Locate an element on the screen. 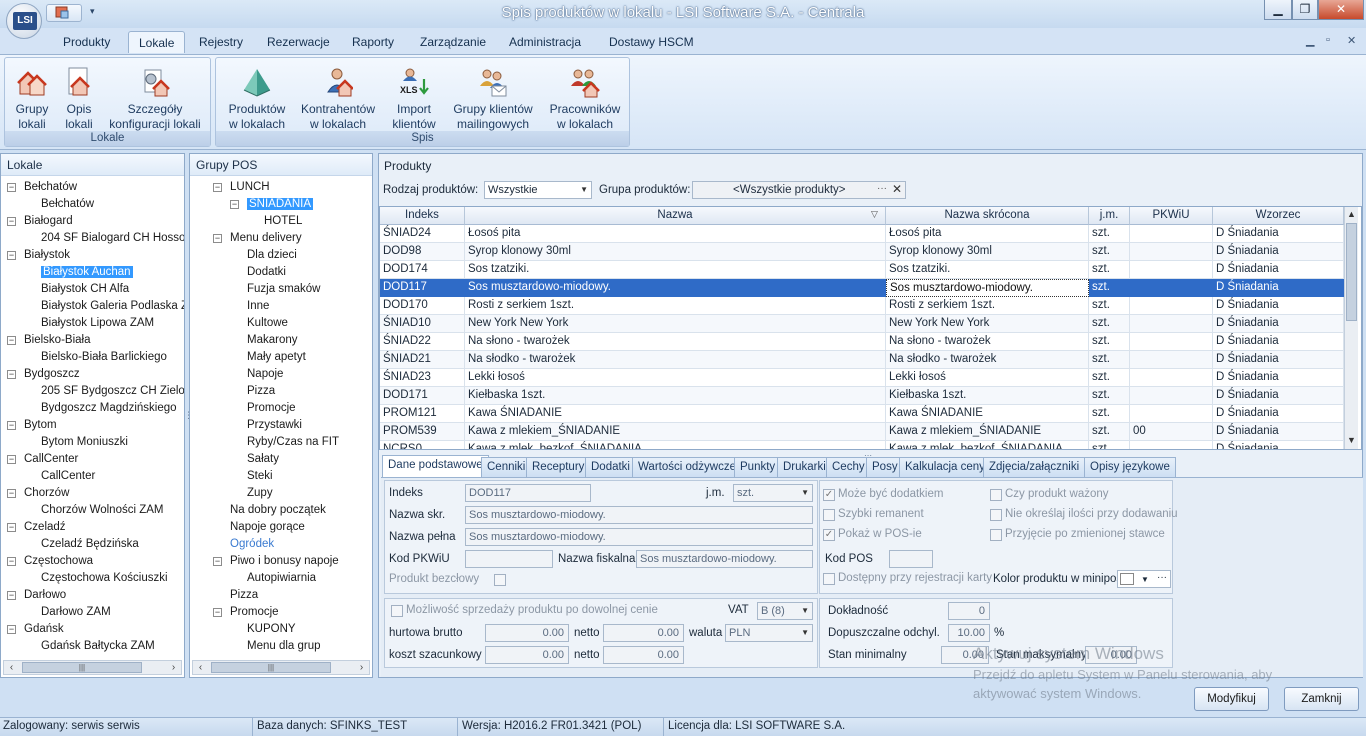 The width and height of the screenshot is (1366, 736). kod-pkwiu-field is located at coordinates (509, 559).